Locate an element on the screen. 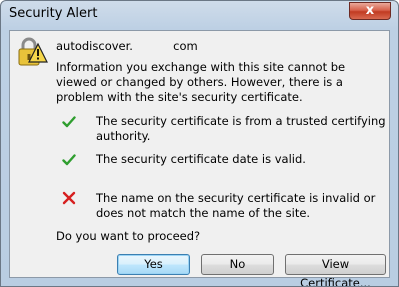 The height and width of the screenshot is (287, 399). close-button: x is located at coordinates (370, 11).